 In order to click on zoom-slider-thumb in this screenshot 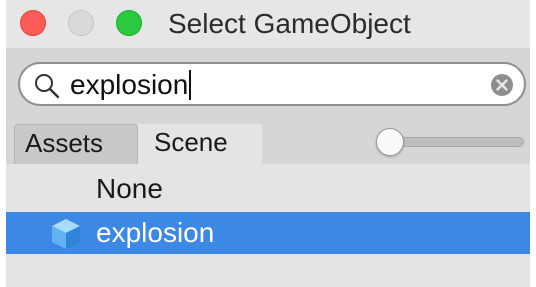, I will do `click(390, 142)`.